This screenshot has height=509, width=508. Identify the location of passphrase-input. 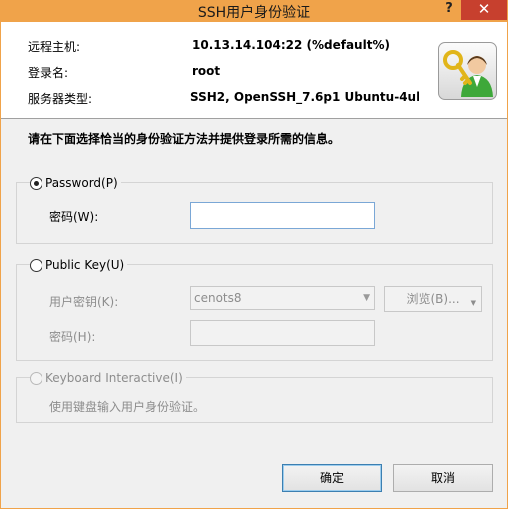
(282, 333).